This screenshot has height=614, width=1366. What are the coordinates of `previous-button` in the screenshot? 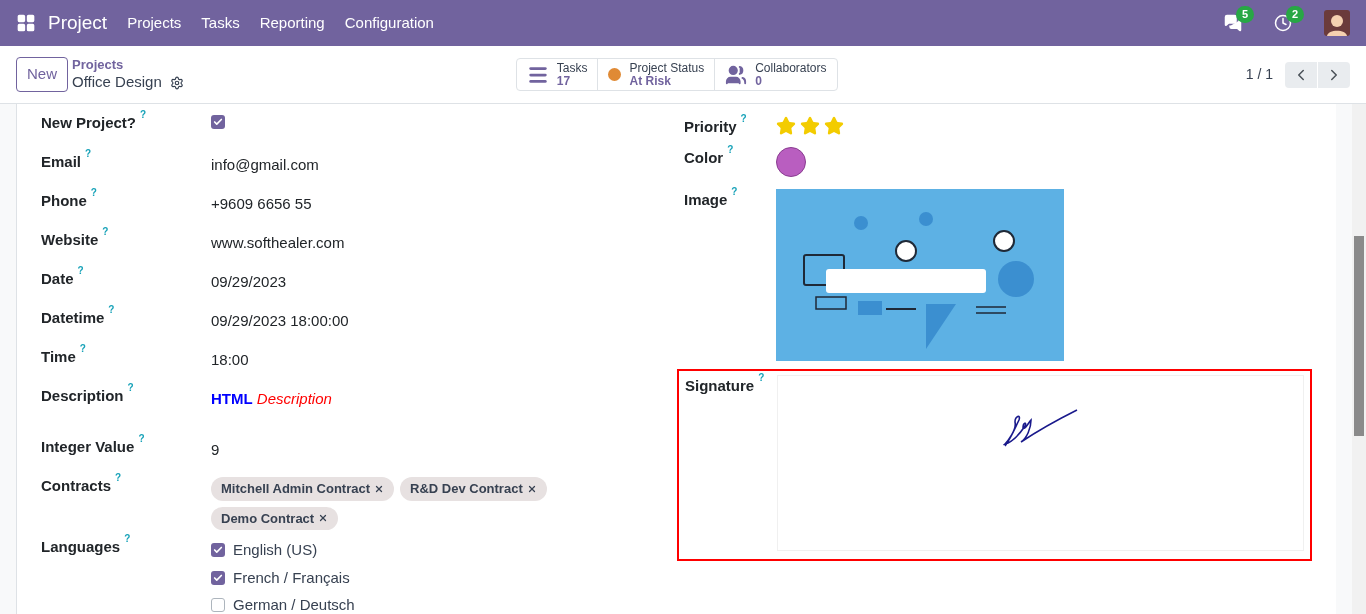 It's located at (1301, 74).